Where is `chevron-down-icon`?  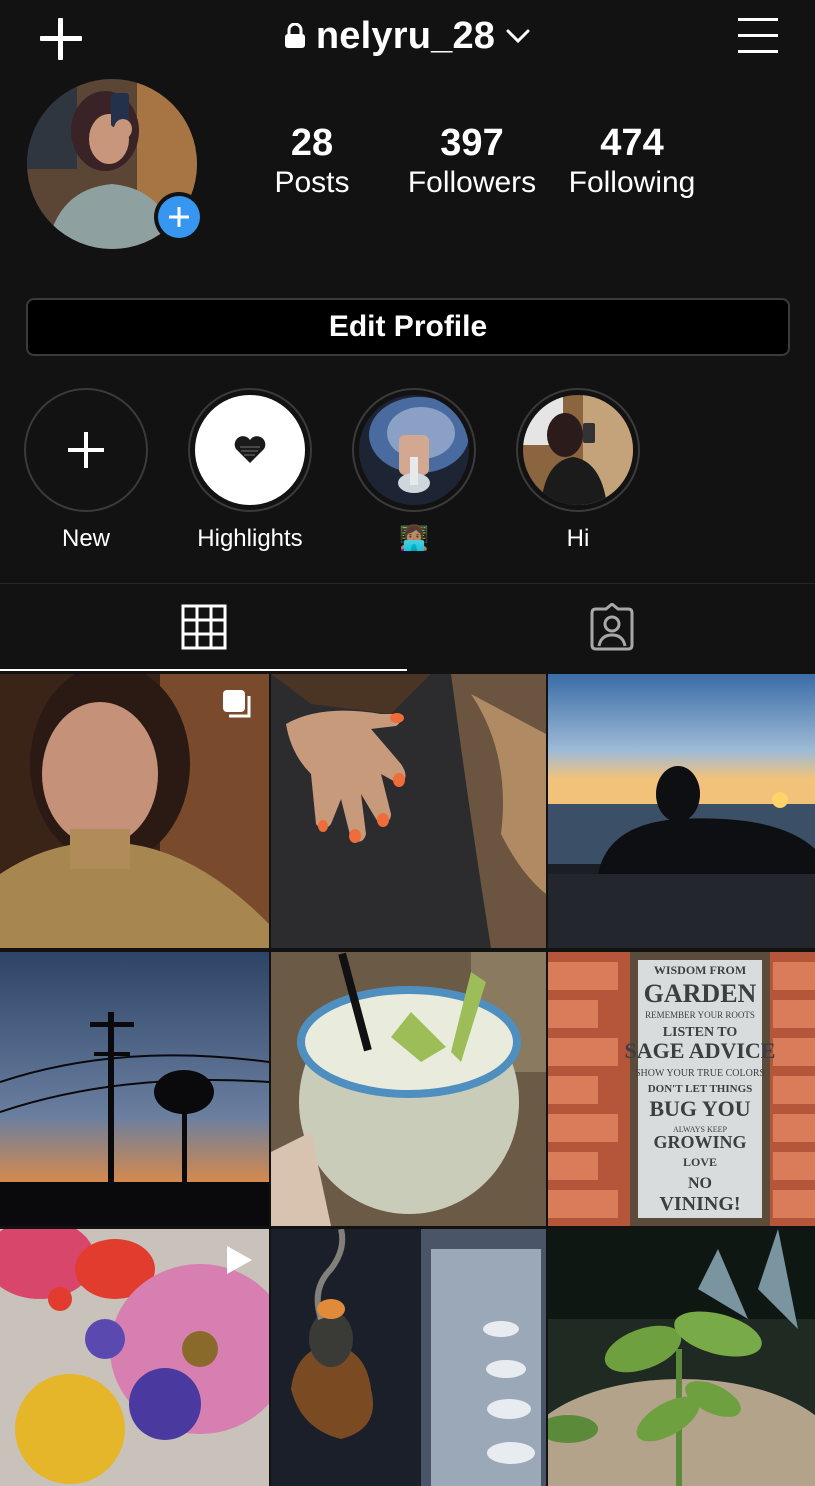
chevron-down-icon is located at coordinates (518, 36).